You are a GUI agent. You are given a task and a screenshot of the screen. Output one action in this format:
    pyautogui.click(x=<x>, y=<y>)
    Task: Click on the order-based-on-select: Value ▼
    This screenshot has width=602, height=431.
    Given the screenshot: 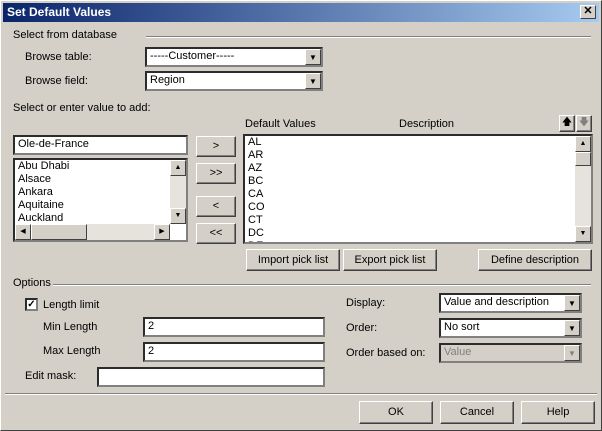 What is the action you would take?
    pyautogui.click(x=510, y=353)
    